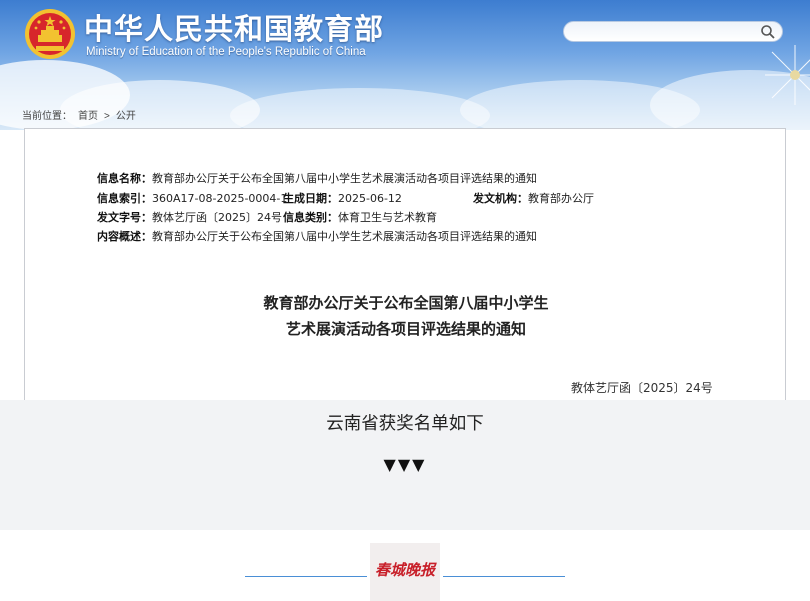 Image resolution: width=810 pixels, height=601 pixels. I want to click on breadcrumb-prefix: 当前位置：, so click(47, 116).